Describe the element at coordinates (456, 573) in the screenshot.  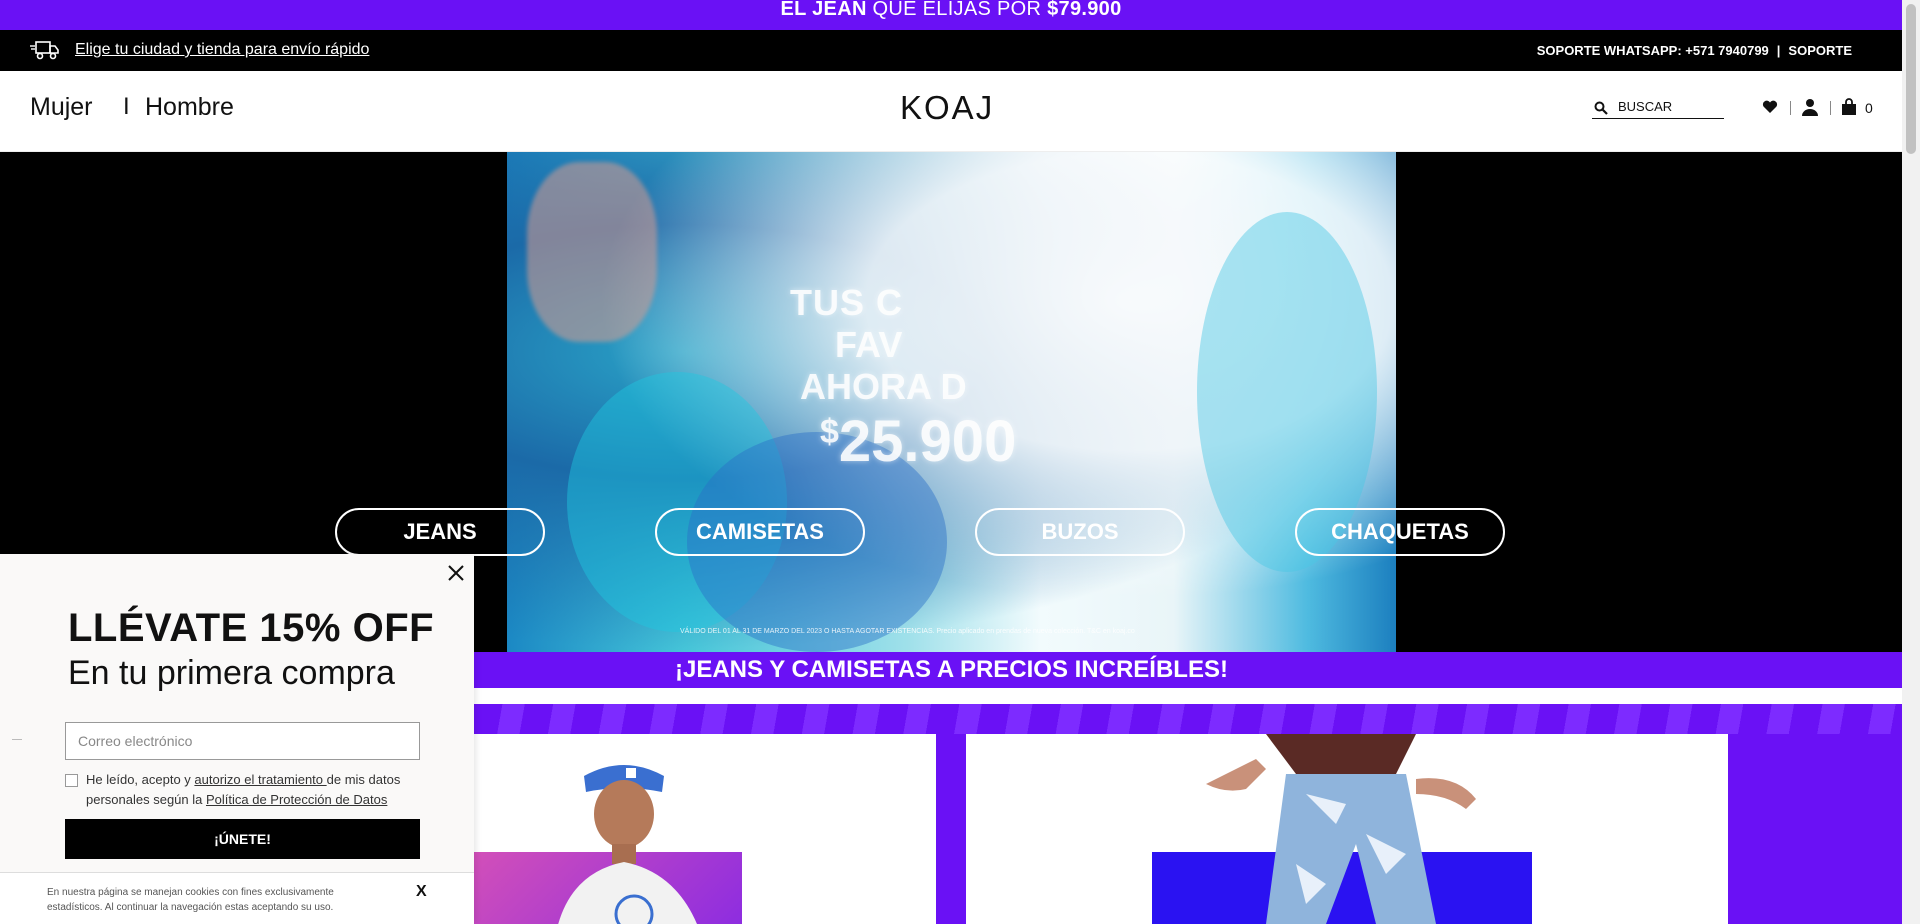
I see `close-icon` at that location.